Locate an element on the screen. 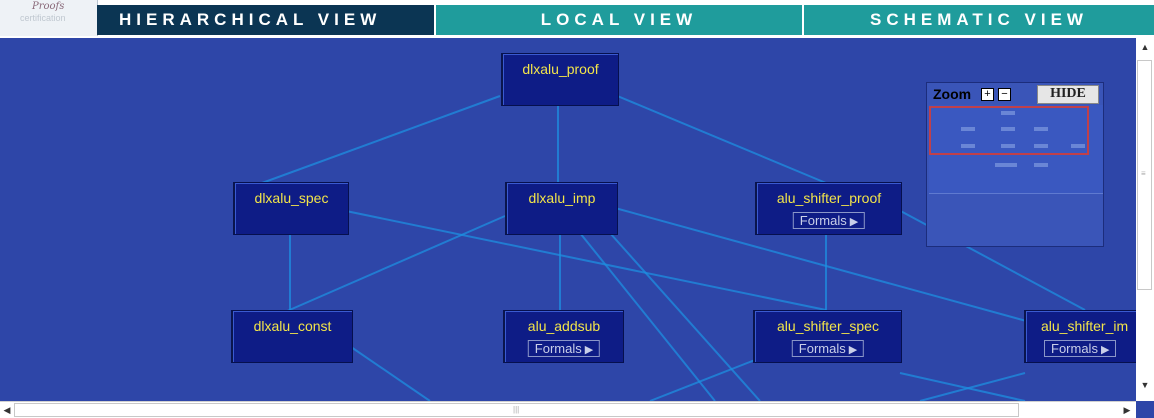 This screenshot has height=418, width=1154. vertical-scroll-thumb: ≡ is located at coordinates (1144, 175).